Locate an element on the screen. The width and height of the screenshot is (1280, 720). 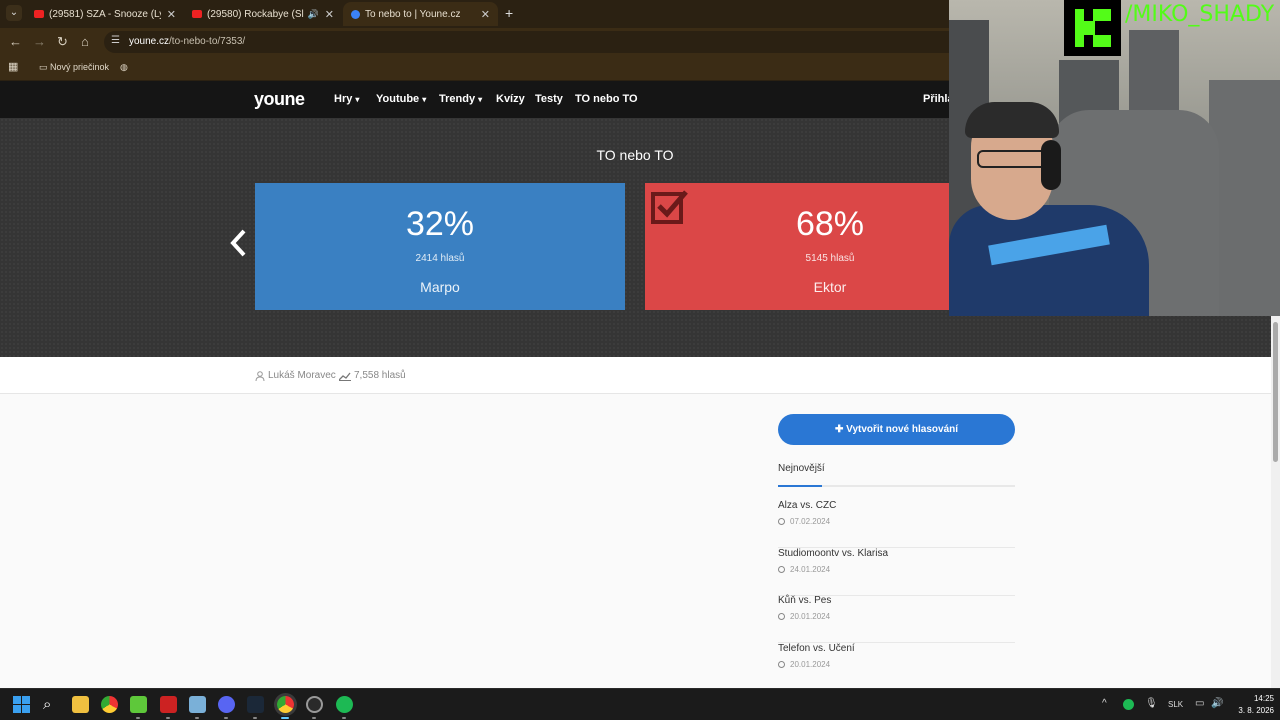
tab-search-button: ⌄ is located at coordinates (14, 13).